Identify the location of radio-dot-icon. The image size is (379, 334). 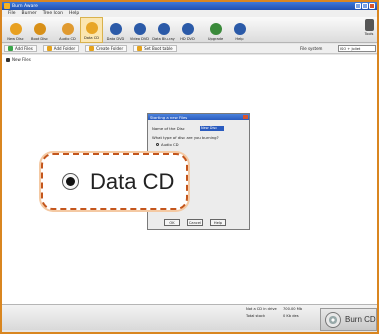
(70, 181).